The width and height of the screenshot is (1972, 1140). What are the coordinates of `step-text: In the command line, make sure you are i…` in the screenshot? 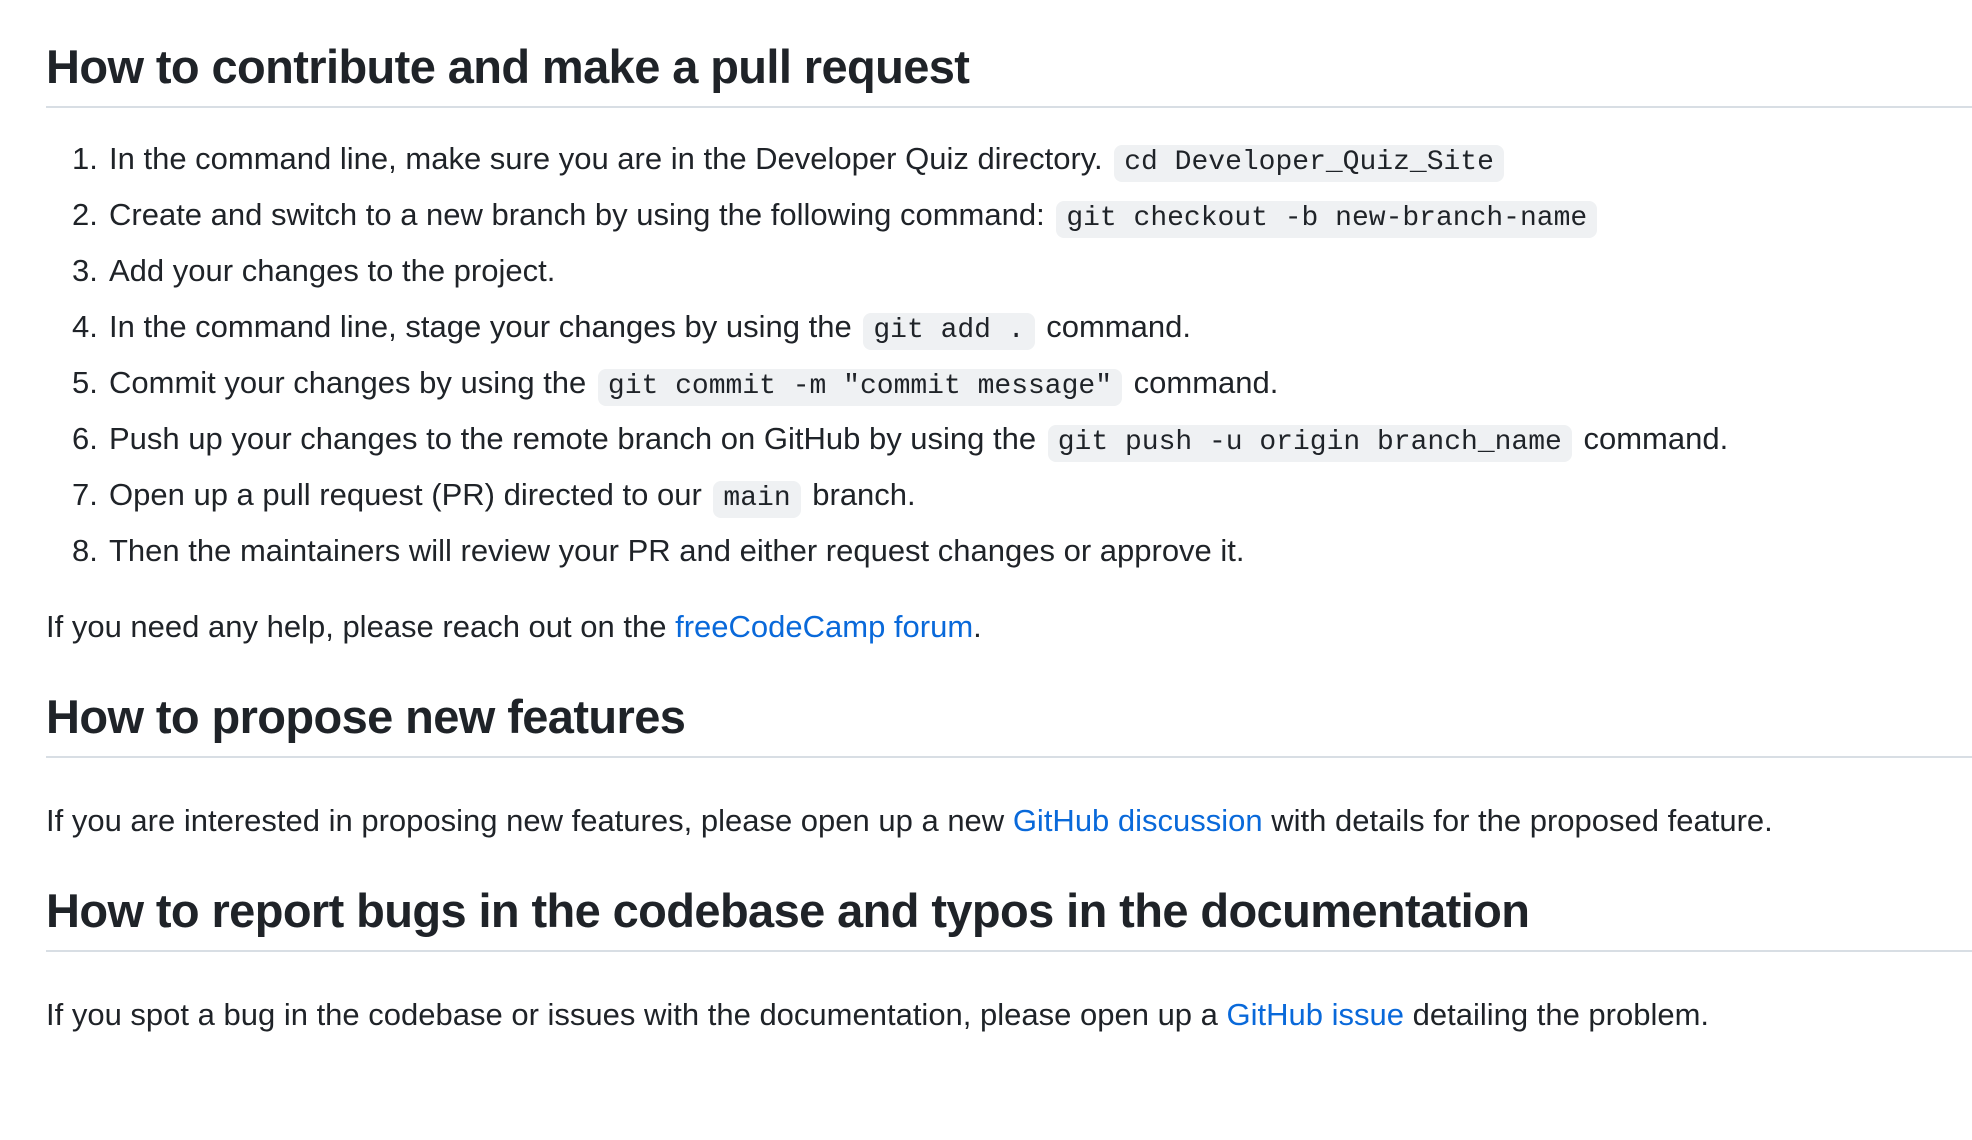 It's located at (606, 158).